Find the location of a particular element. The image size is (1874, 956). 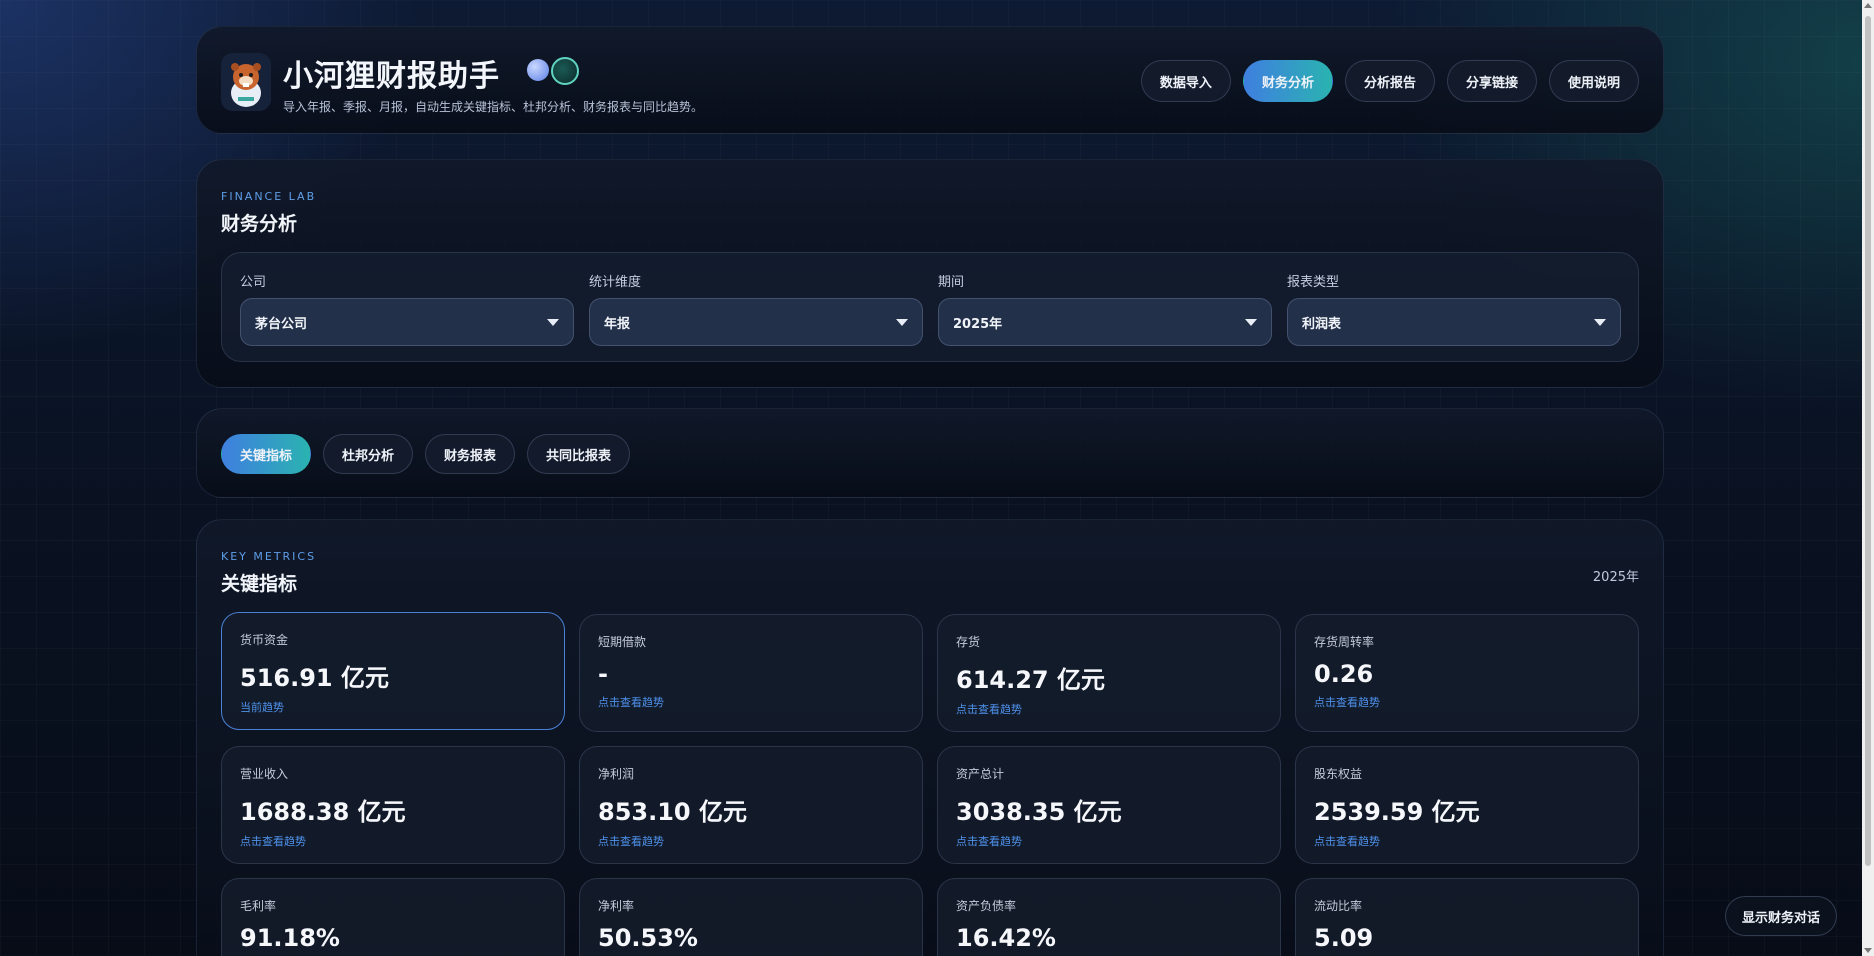

tab-dupont-analysis: 杜邦分析 is located at coordinates (368, 454).